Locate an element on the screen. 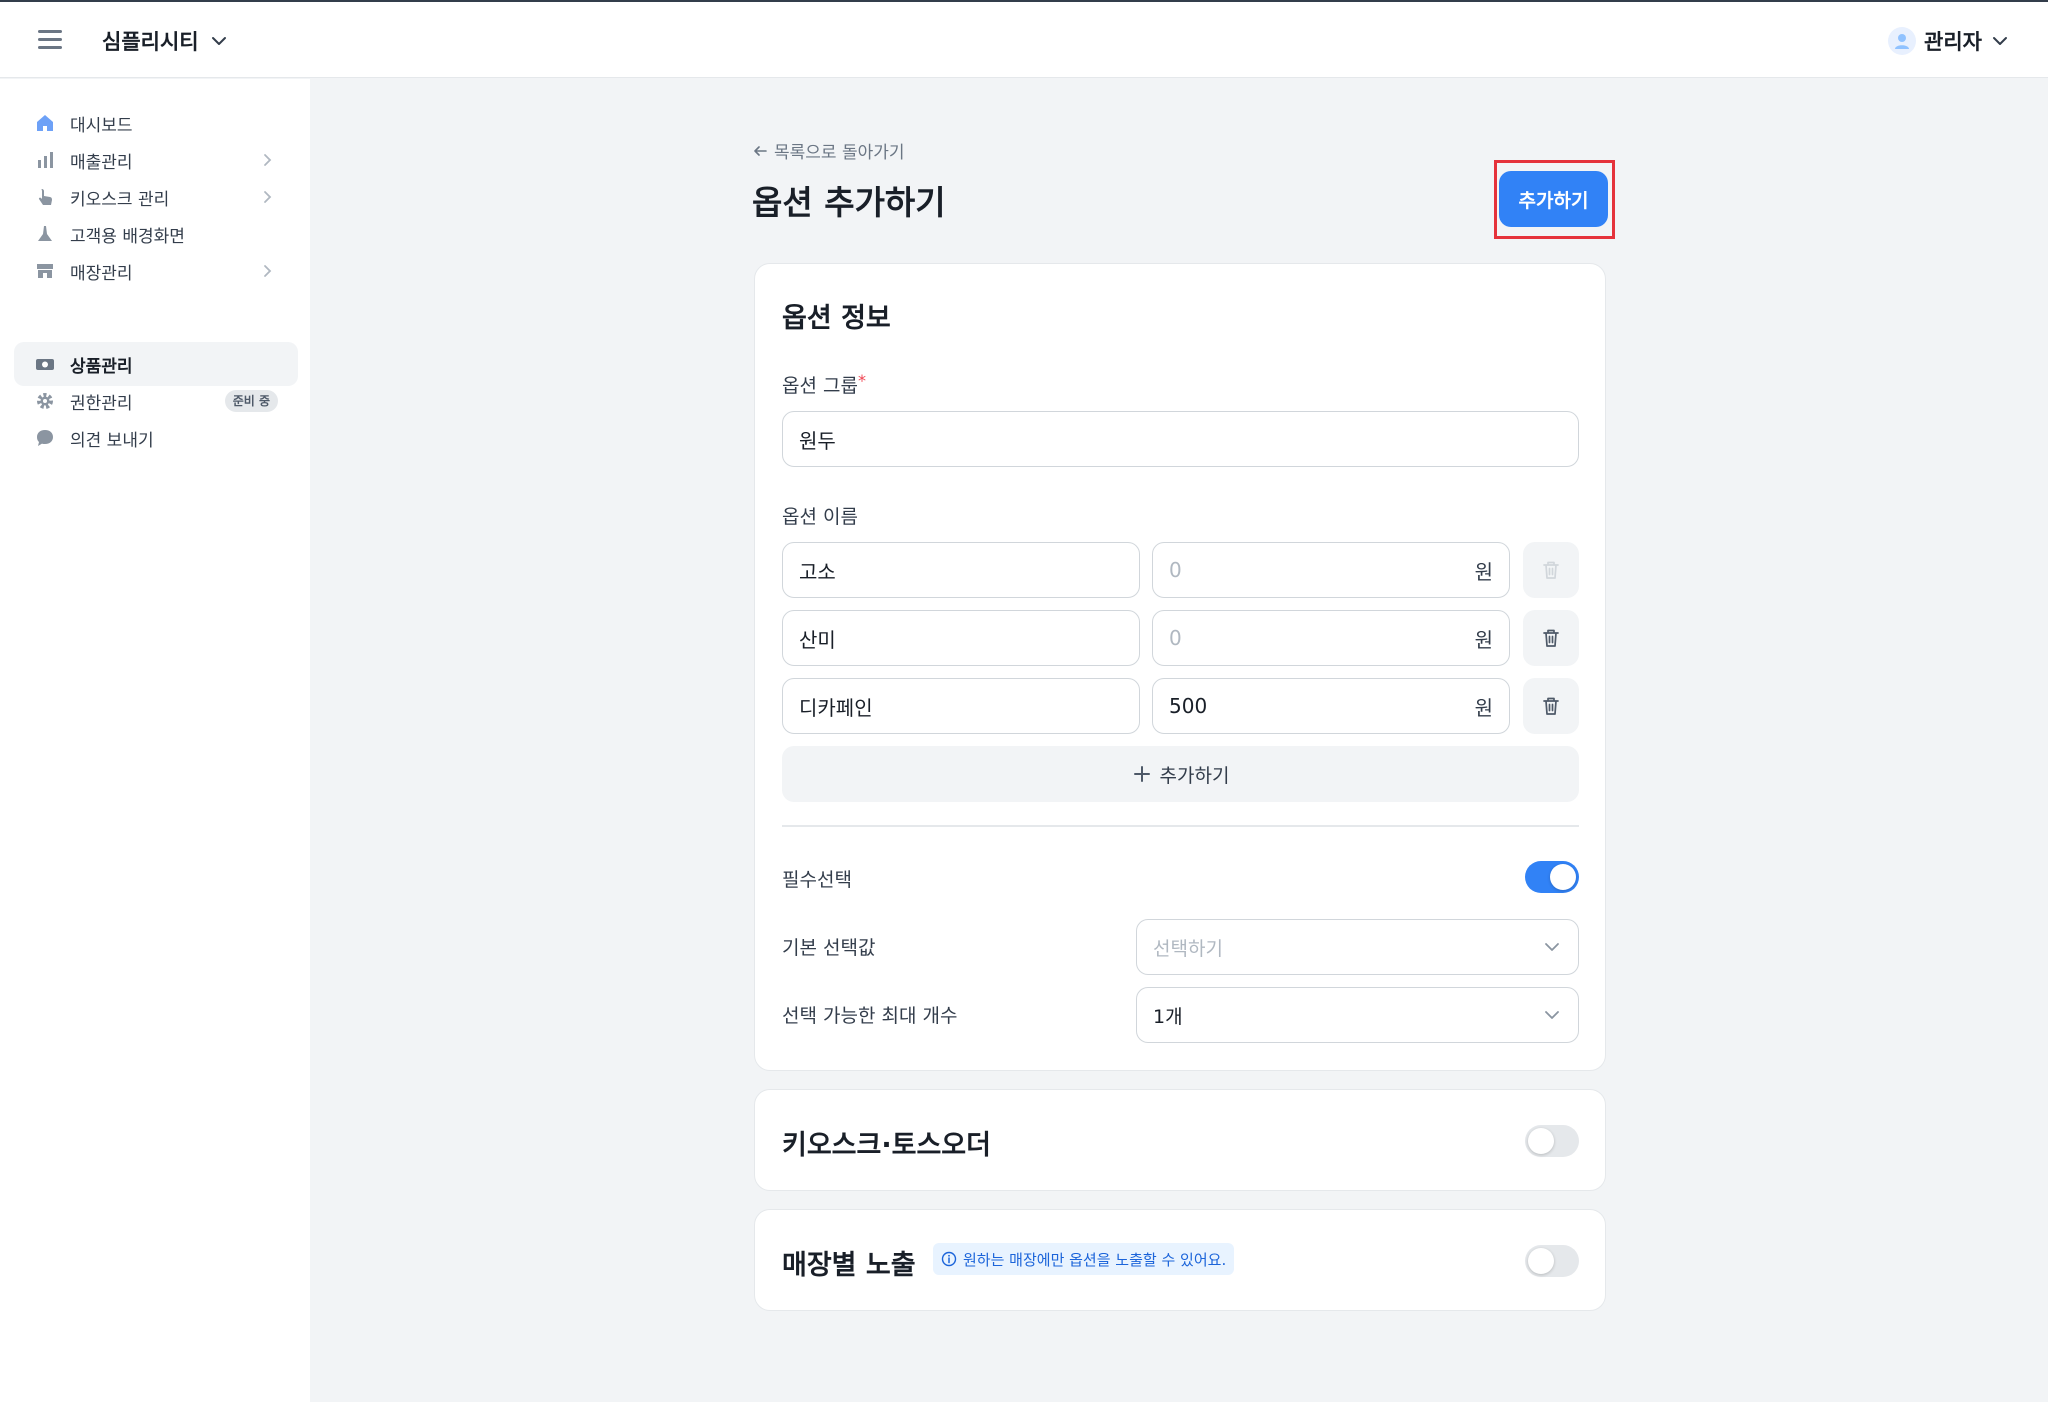 This screenshot has height=1402, width=2048. sidebar-item-label: 매출관리 is located at coordinates (101, 162).